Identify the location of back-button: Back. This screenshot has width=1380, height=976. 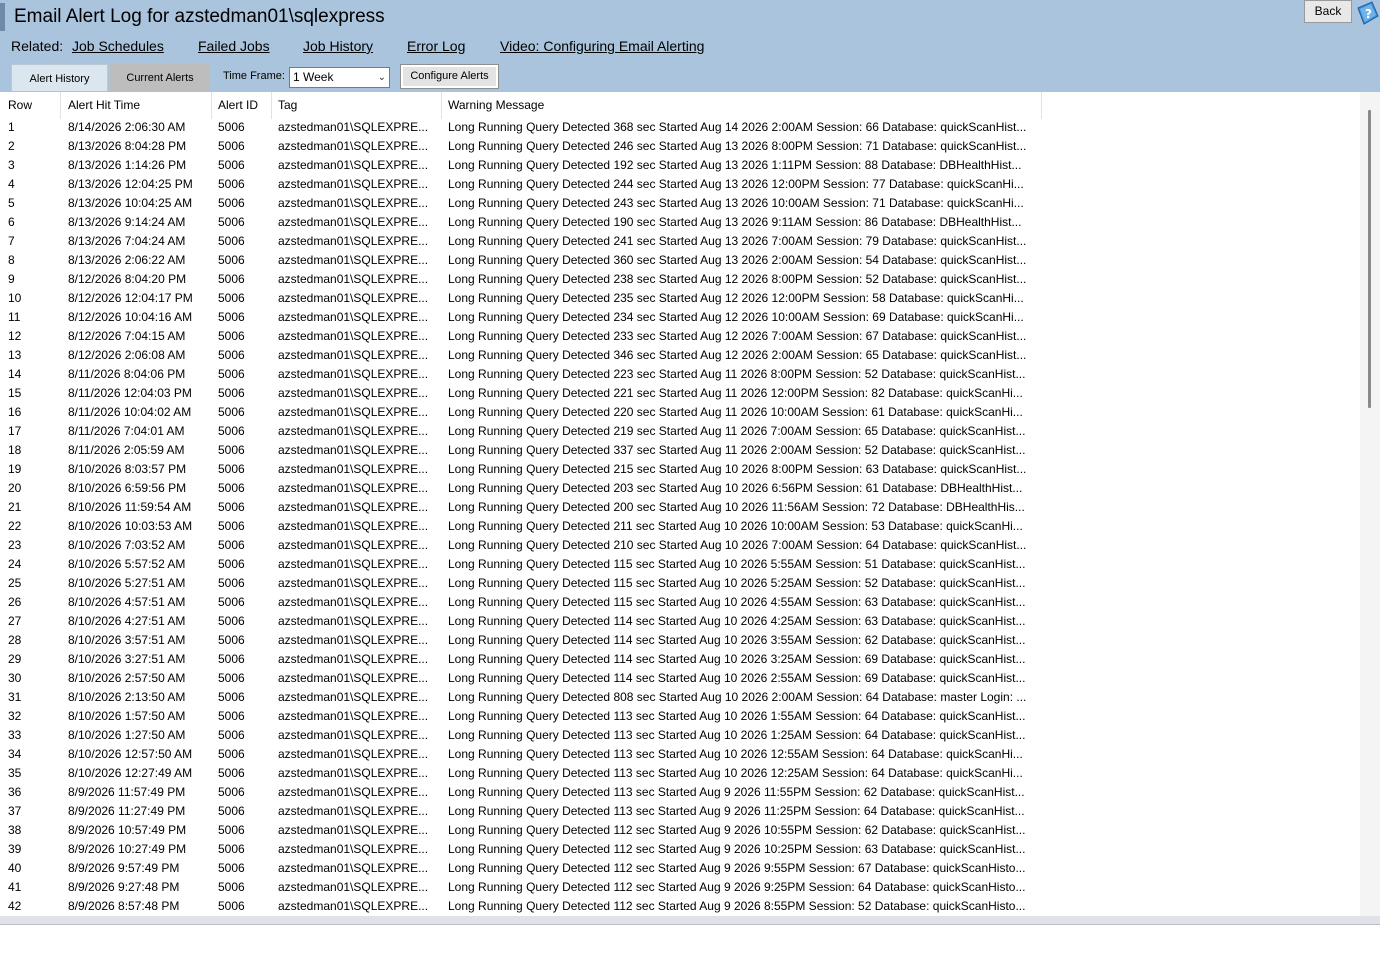
(1328, 11).